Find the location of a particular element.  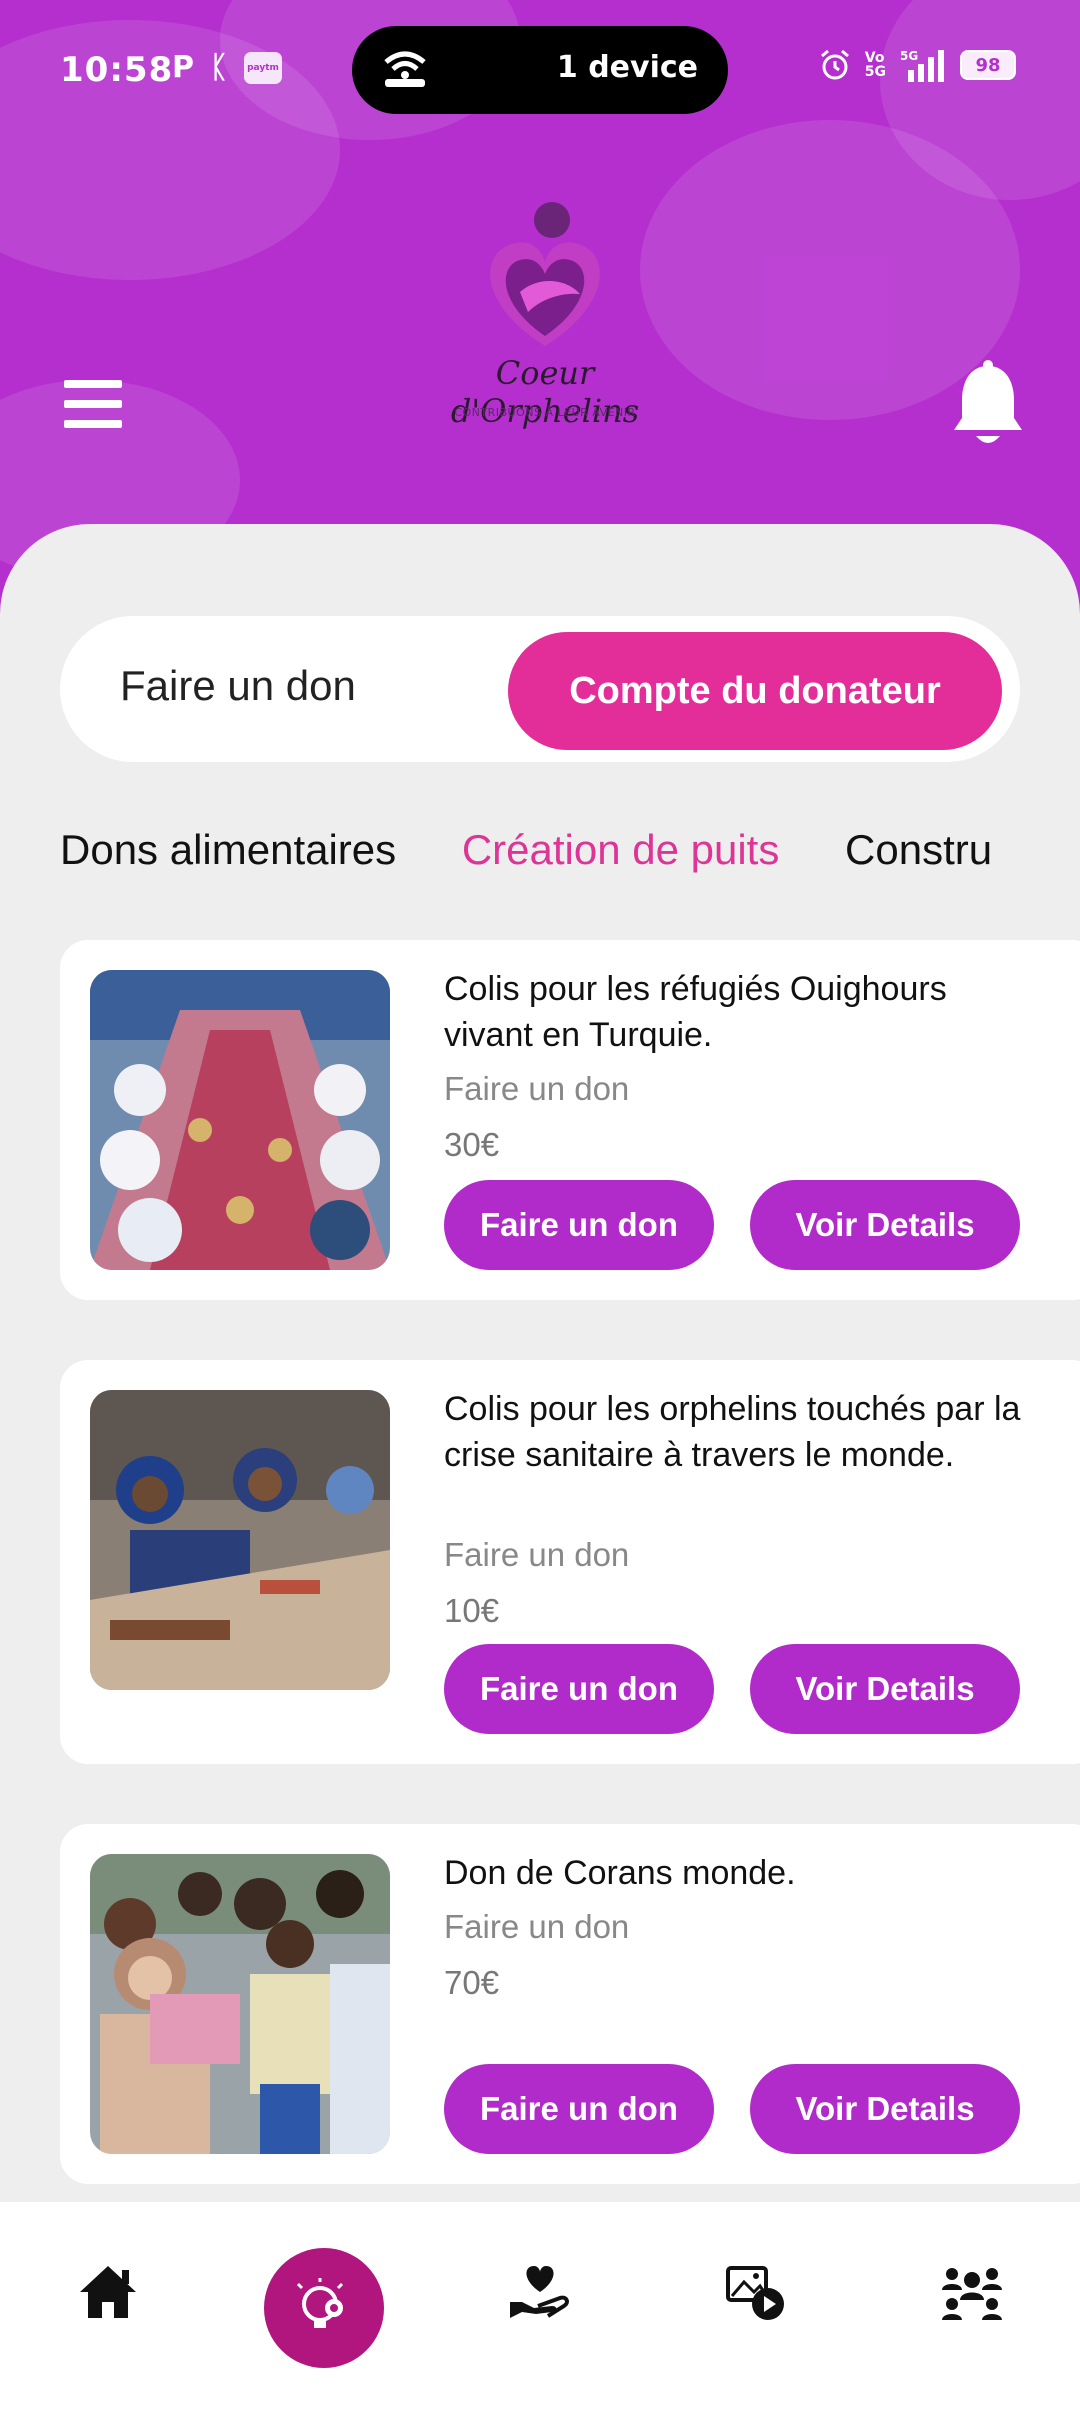

home-icon is located at coordinates (108, 2292).